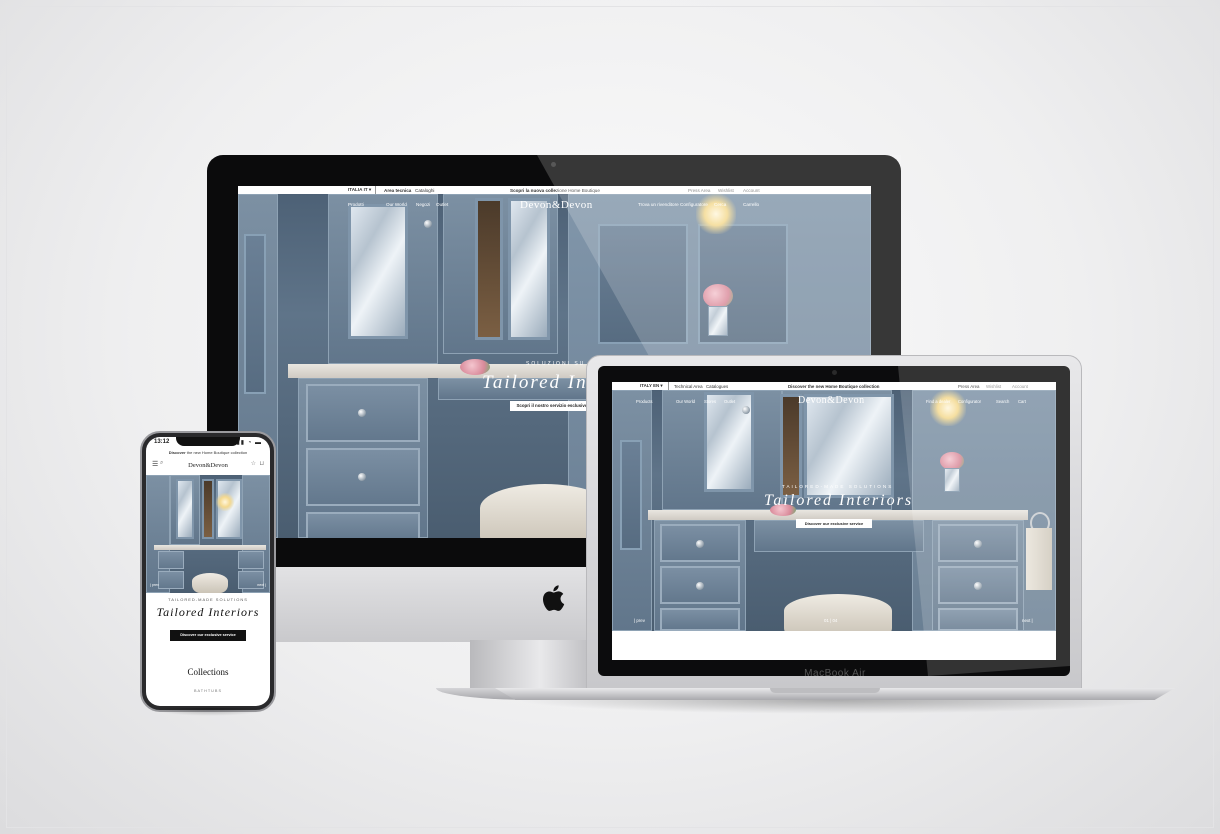 This screenshot has height=834, width=1220. I want to click on macbook-catalogues-link: Catalogues, so click(717, 386).